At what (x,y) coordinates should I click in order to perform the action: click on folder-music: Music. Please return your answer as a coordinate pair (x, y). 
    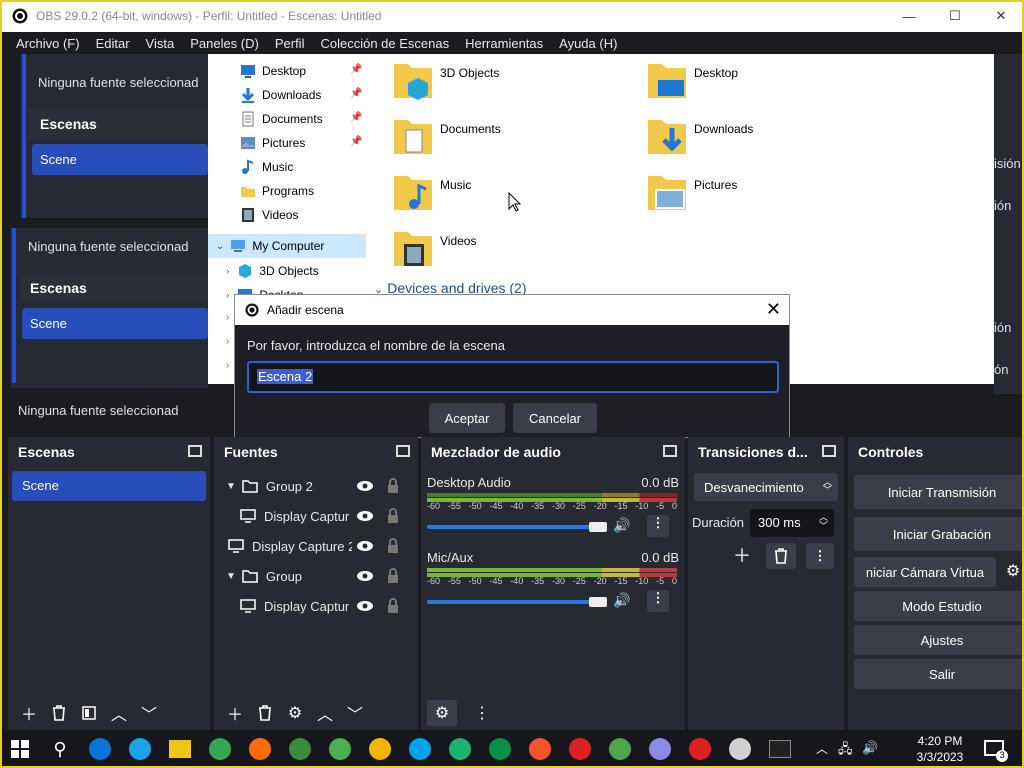
    Looking at the image, I should click on (431, 192).